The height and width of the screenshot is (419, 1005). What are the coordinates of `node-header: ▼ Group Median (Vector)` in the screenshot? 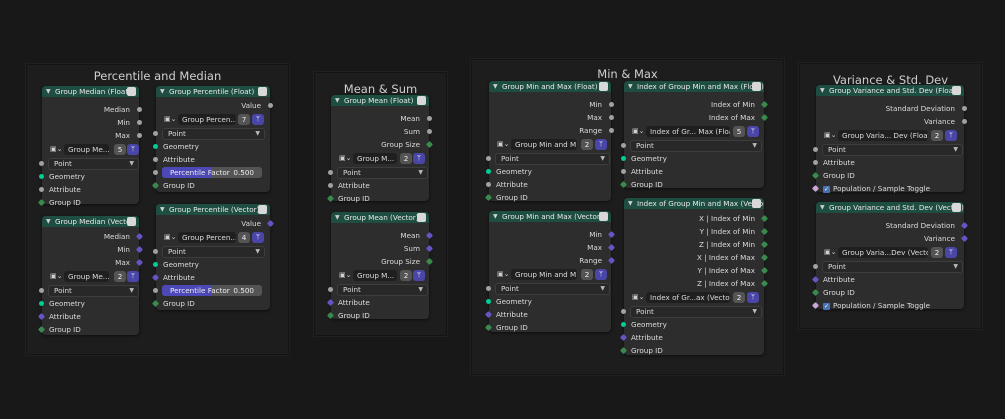 It's located at (90, 221).